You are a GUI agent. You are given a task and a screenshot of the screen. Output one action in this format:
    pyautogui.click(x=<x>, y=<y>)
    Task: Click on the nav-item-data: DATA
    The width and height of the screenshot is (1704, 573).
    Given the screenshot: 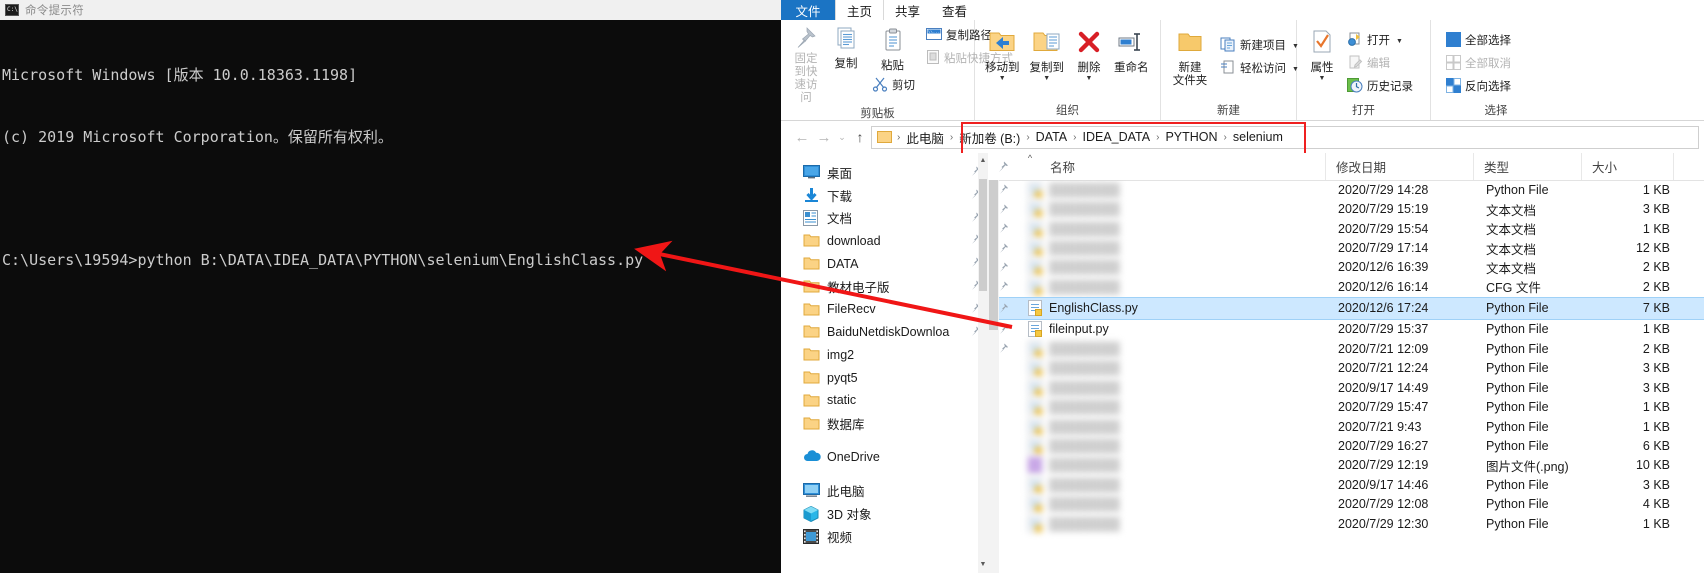 What is the action you would take?
    pyautogui.click(x=884, y=263)
    